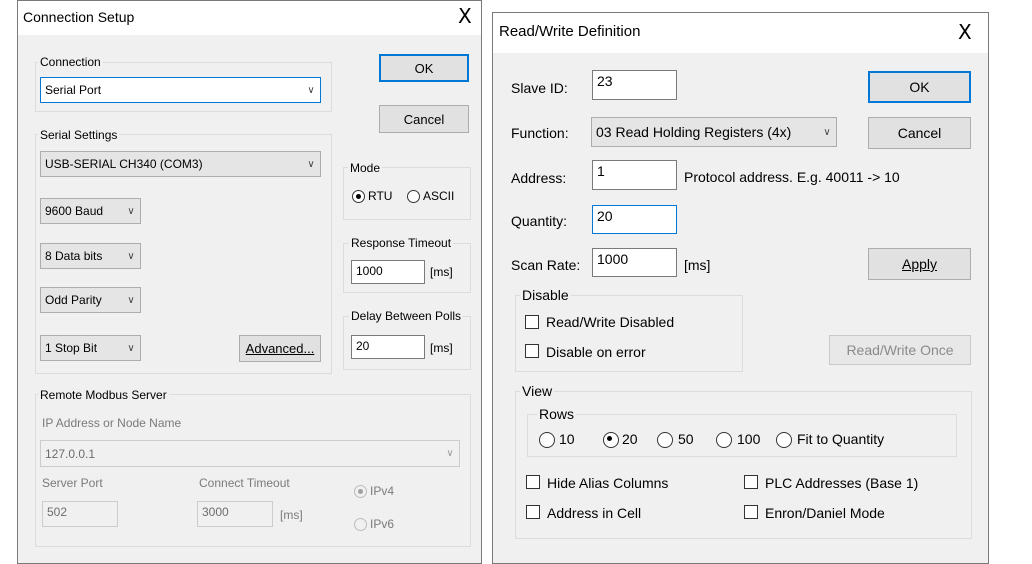 The width and height of the screenshot is (1032, 564). What do you see at coordinates (567, 439) in the screenshot?
I see `rows-10-label: 10` at bounding box center [567, 439].